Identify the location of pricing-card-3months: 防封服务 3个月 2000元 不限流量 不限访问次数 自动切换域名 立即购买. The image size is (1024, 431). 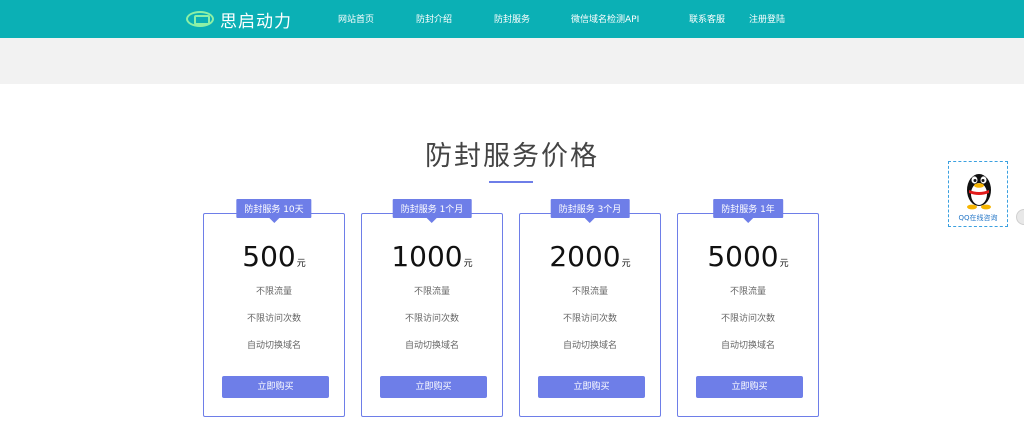
(590, 308).